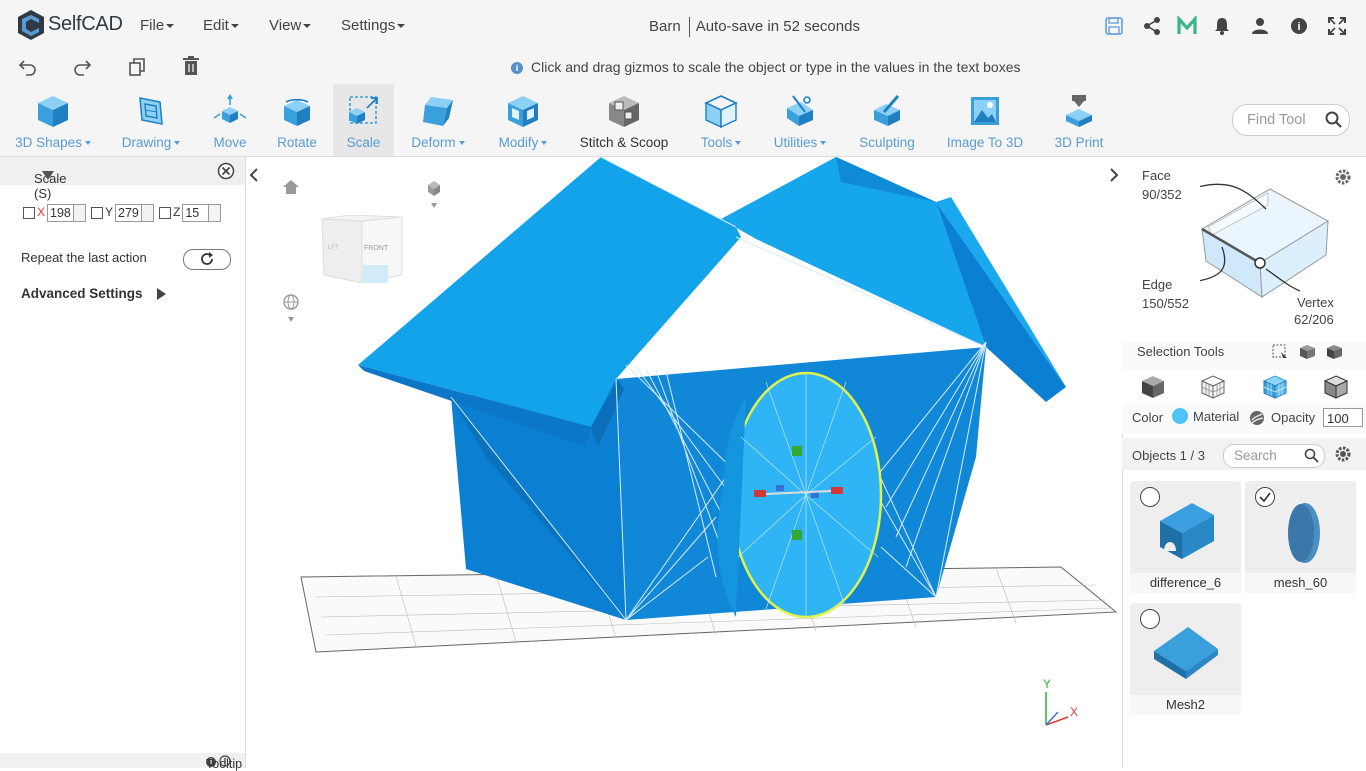 This screenshot has height=771, width=1366. Describe the element at coordinates (1216, 416) in the screenshot. I see `material-label: Material` at that location.